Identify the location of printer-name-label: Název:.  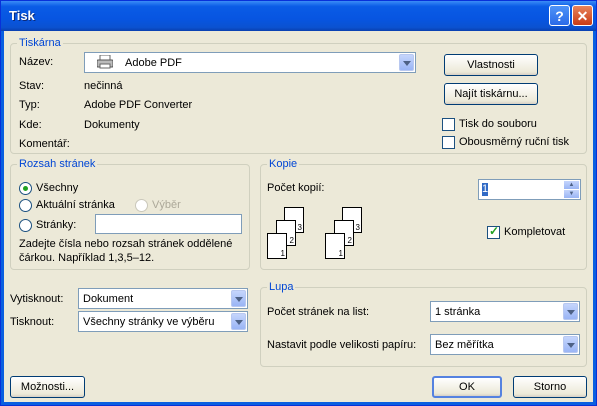
(36, 62).